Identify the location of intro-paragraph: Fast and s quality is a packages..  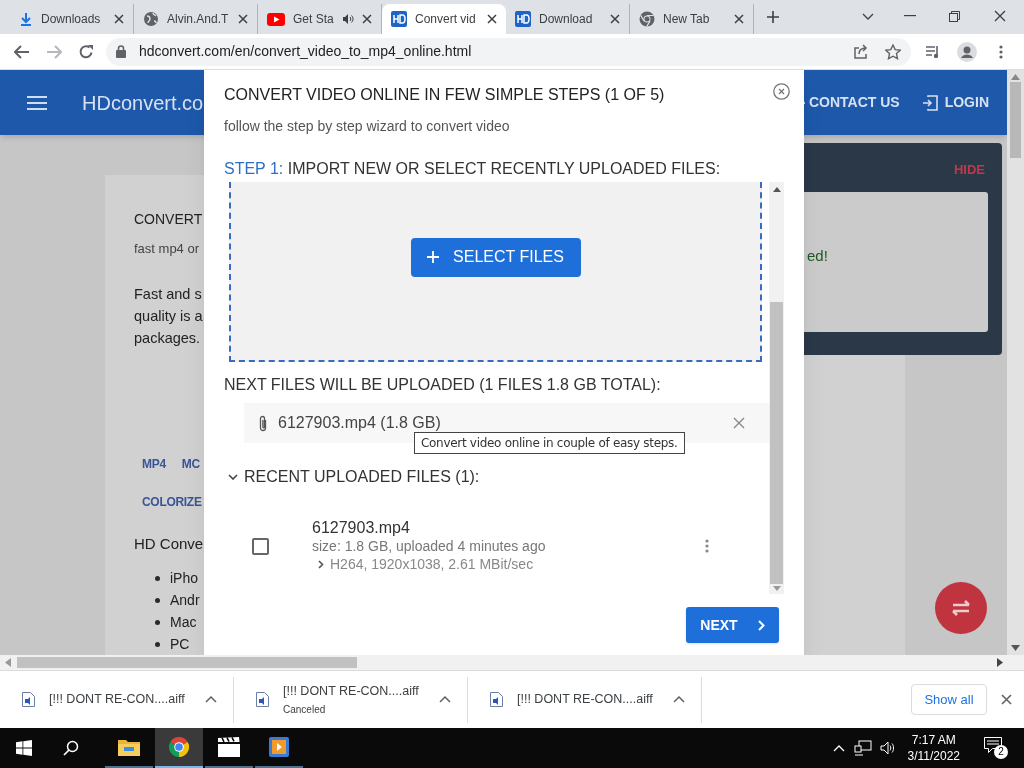
(168, 316).